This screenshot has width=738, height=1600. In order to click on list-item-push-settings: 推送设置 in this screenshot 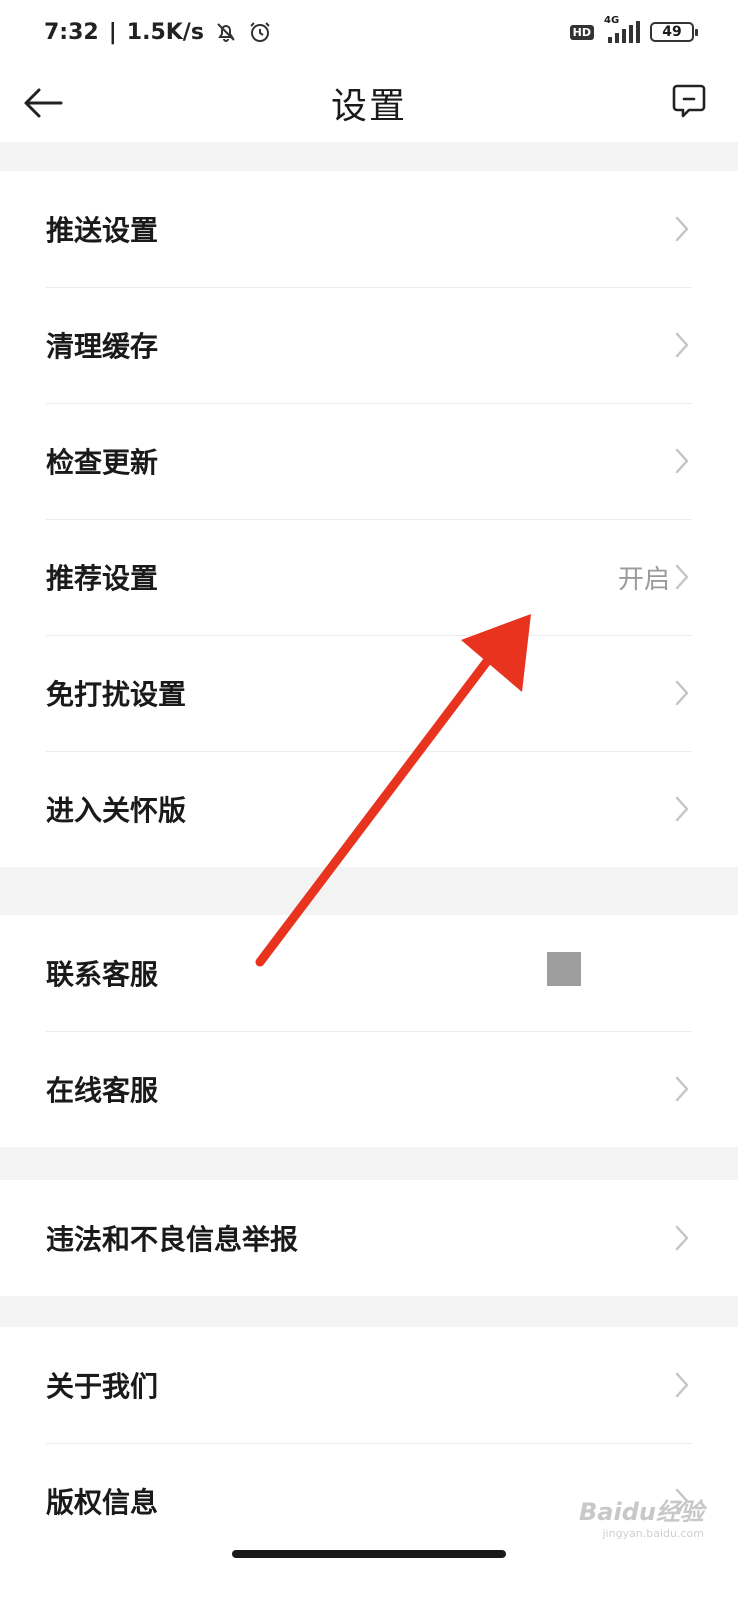, I will do `click(369, 229)`.